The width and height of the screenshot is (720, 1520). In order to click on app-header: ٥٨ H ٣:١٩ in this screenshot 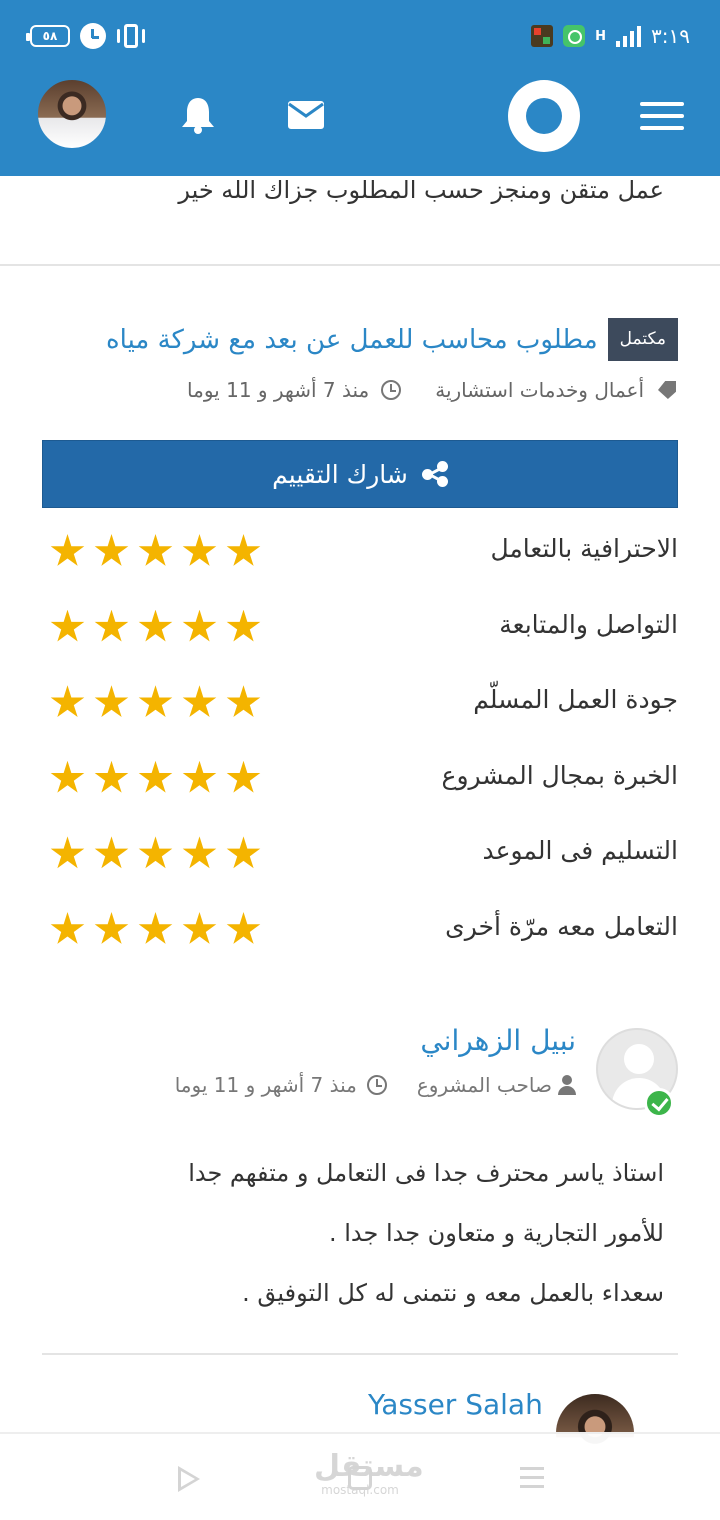, I will do `click(360, 88)`.